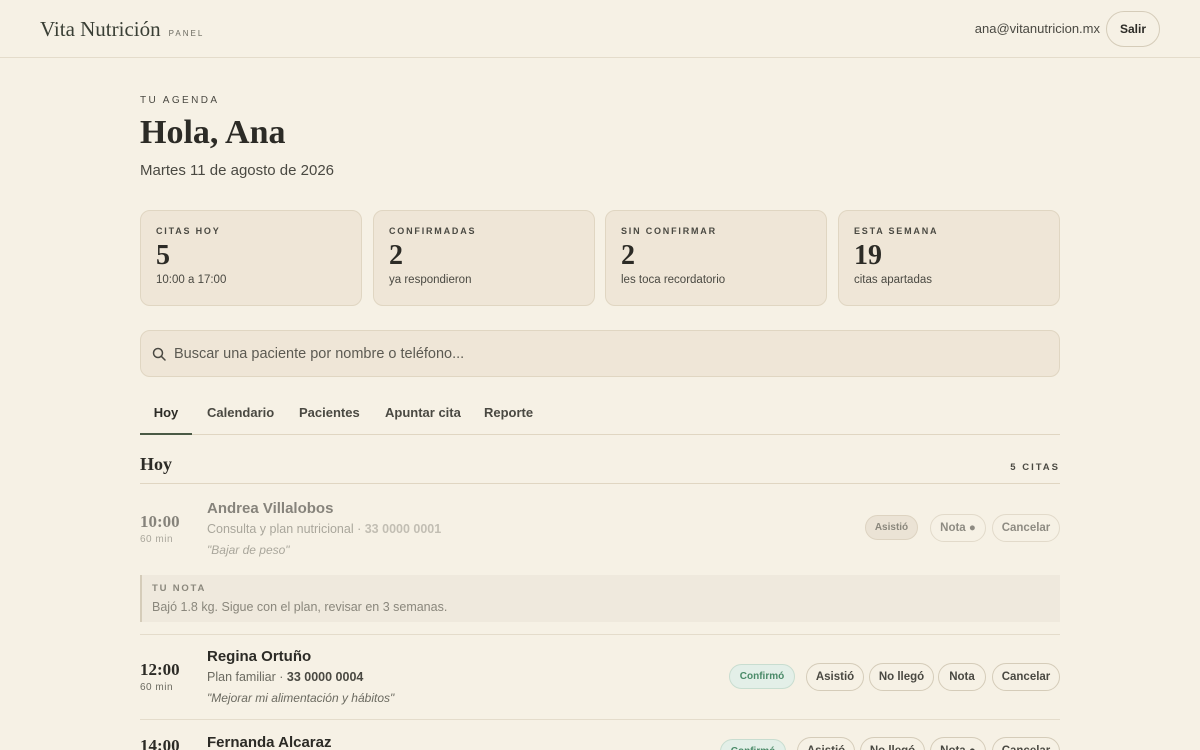 The height and width of the screenshot is (750, 1200). What do you see at coordinates (868, 255) in the screenshot?
I see `stat-value: 19` at bounding box center [868, 255].